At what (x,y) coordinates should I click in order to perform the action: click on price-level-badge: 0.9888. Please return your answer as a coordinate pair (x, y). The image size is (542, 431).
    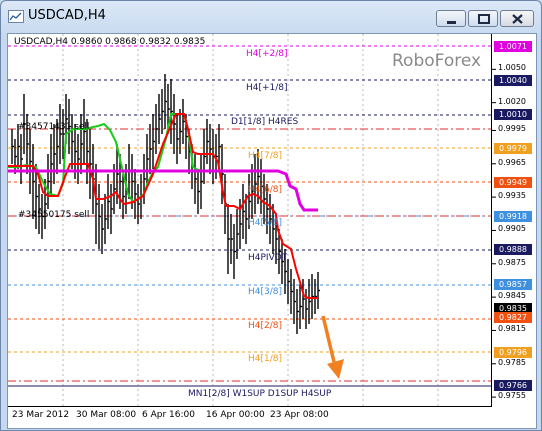
    Looking at the image, I should click on (513, 250).